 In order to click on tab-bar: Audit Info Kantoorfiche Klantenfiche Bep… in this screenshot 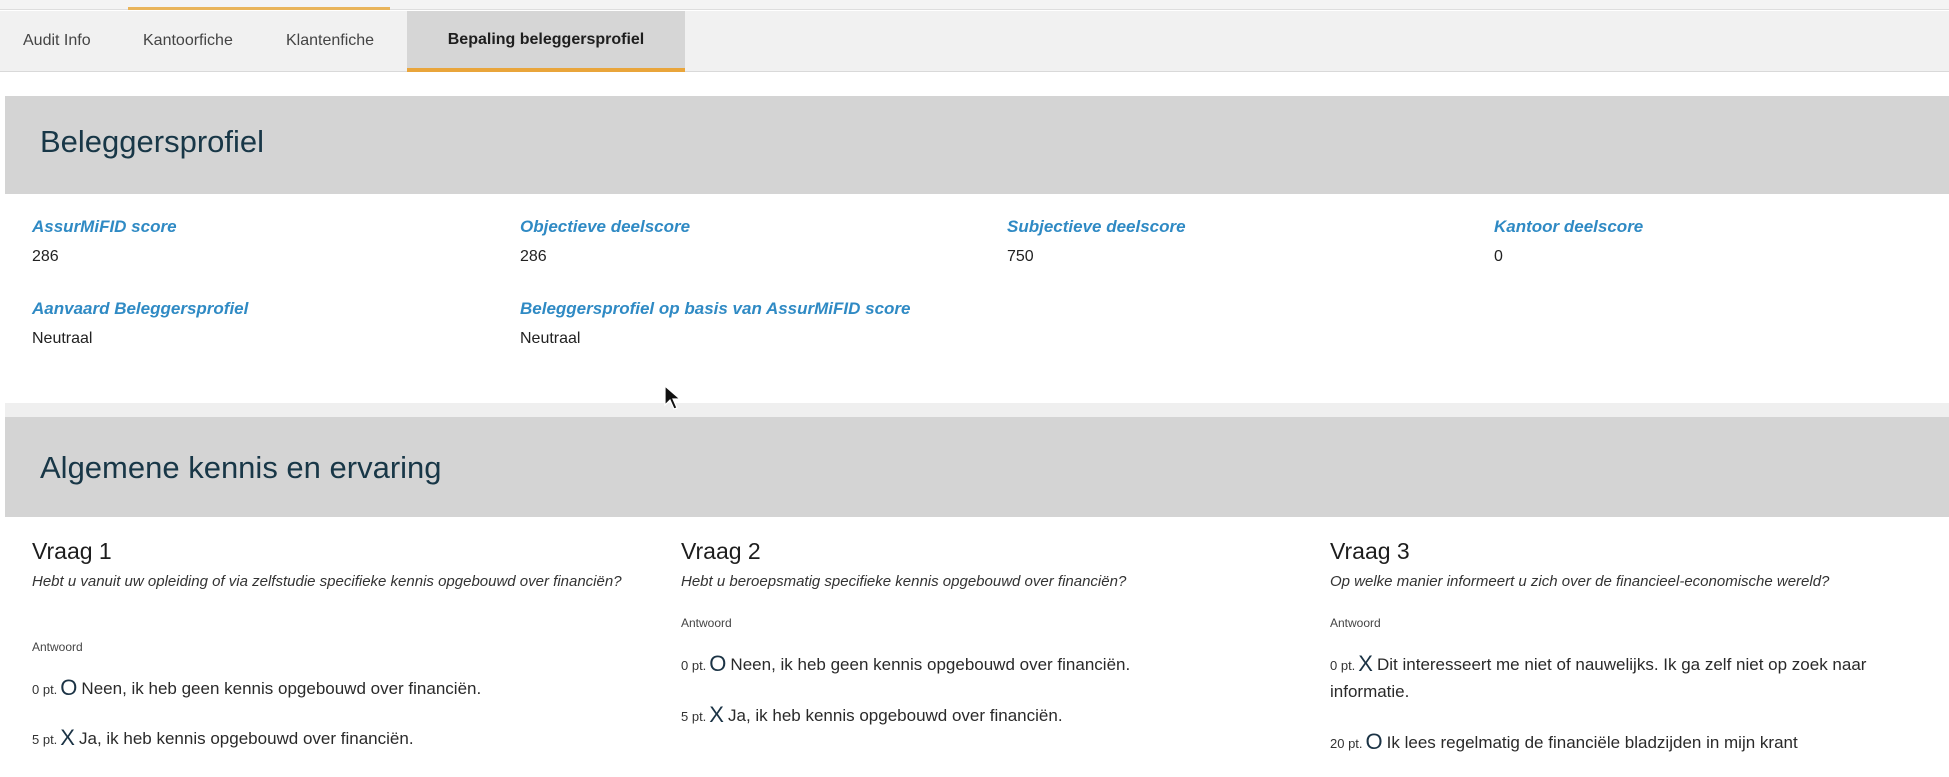, I will do `click(974, 41)`.